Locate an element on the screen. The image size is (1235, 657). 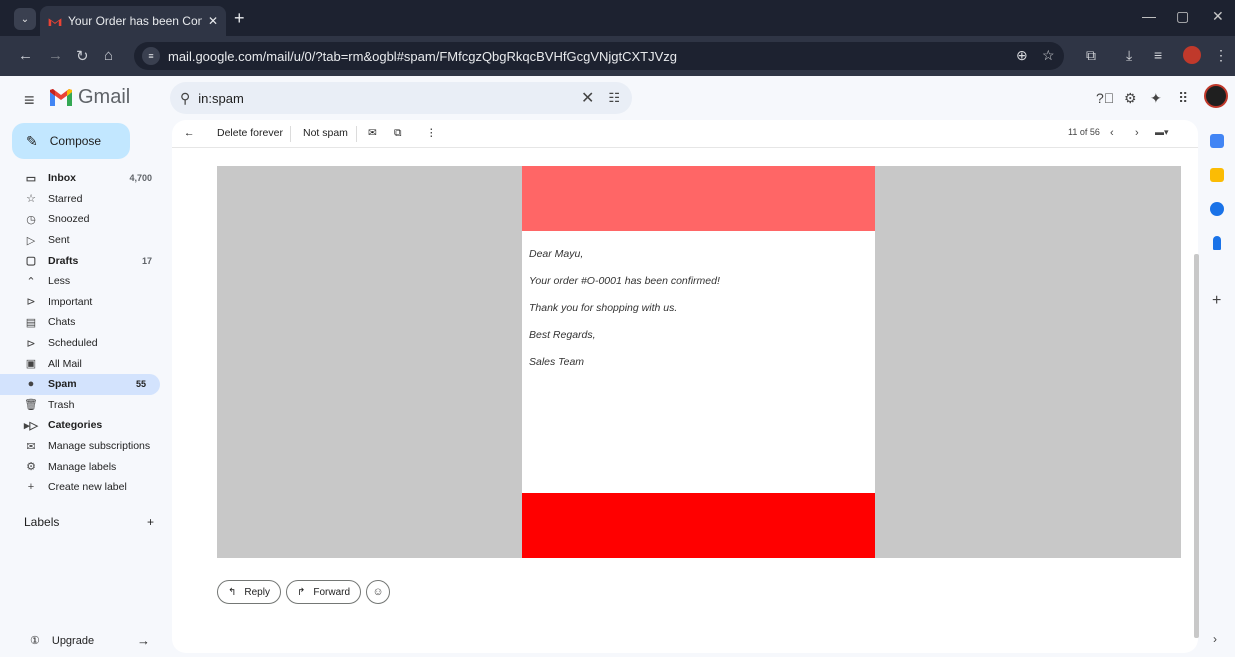
keep-icon is located at coordinates (1217, 175).